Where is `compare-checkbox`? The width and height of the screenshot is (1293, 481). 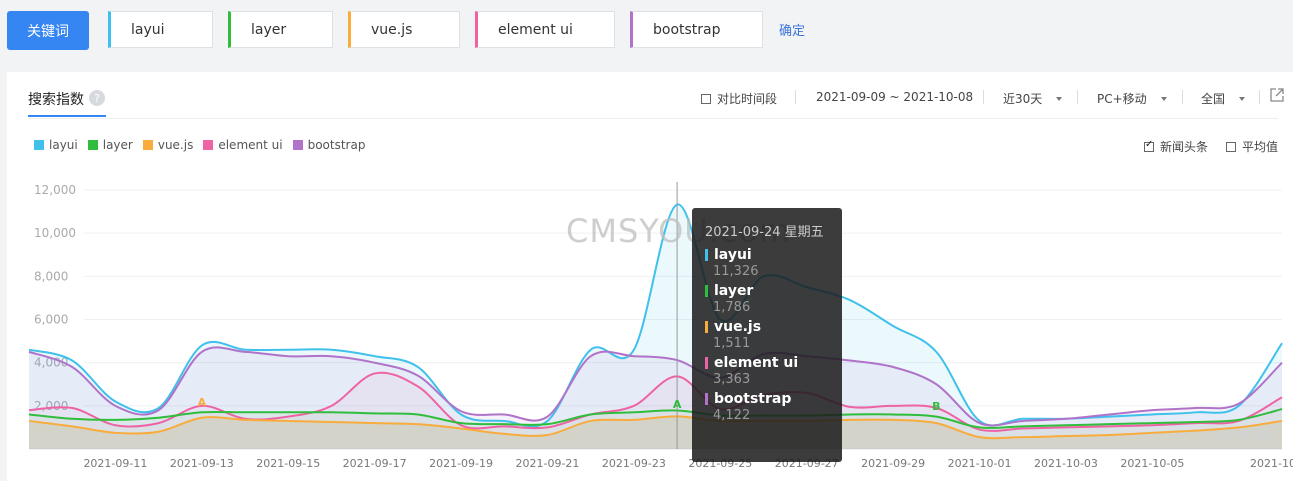 compare-checkbox is located at coordinates (706, 98).